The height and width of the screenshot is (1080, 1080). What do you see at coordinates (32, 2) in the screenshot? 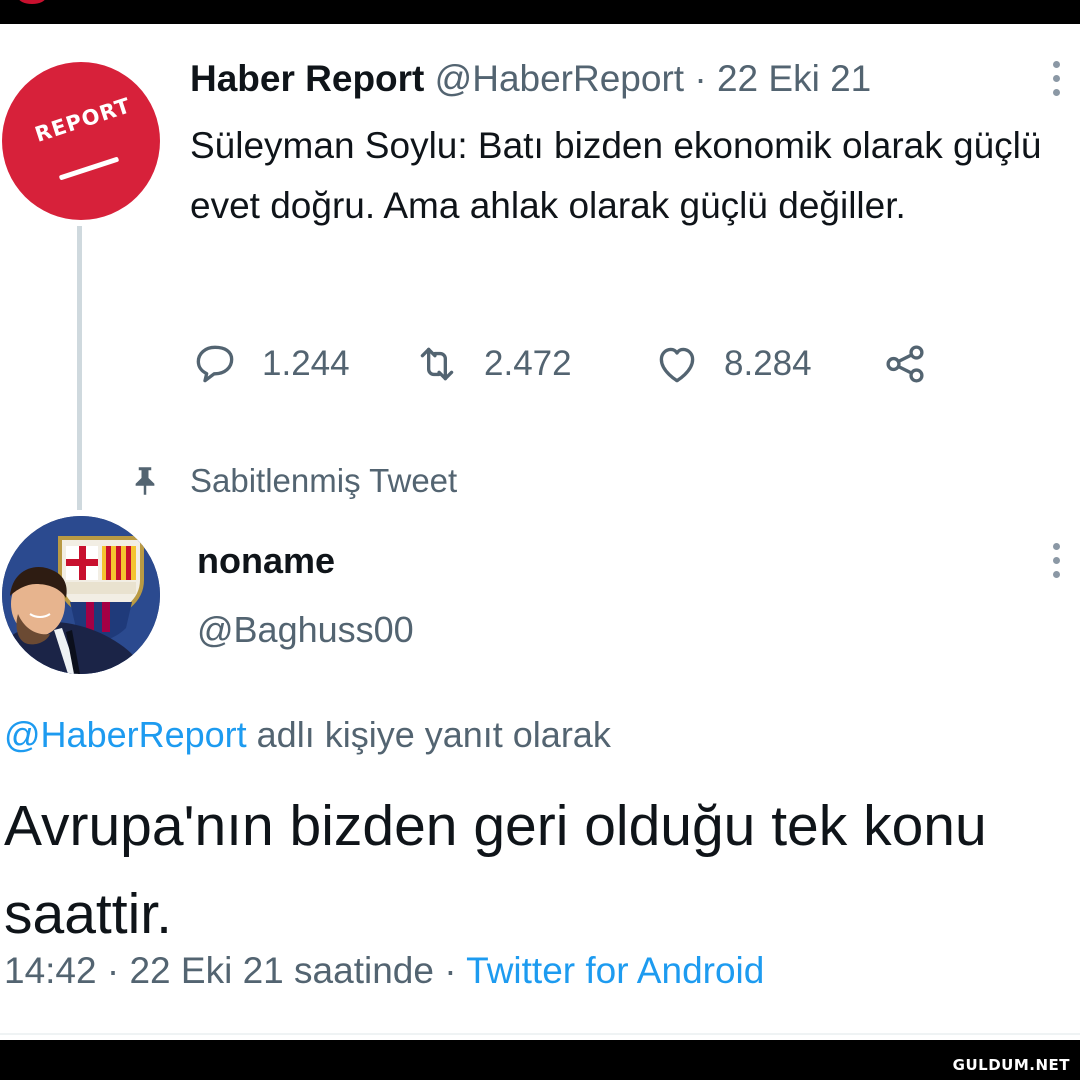
I see `partial-logo` at bounding box center [32, 2].